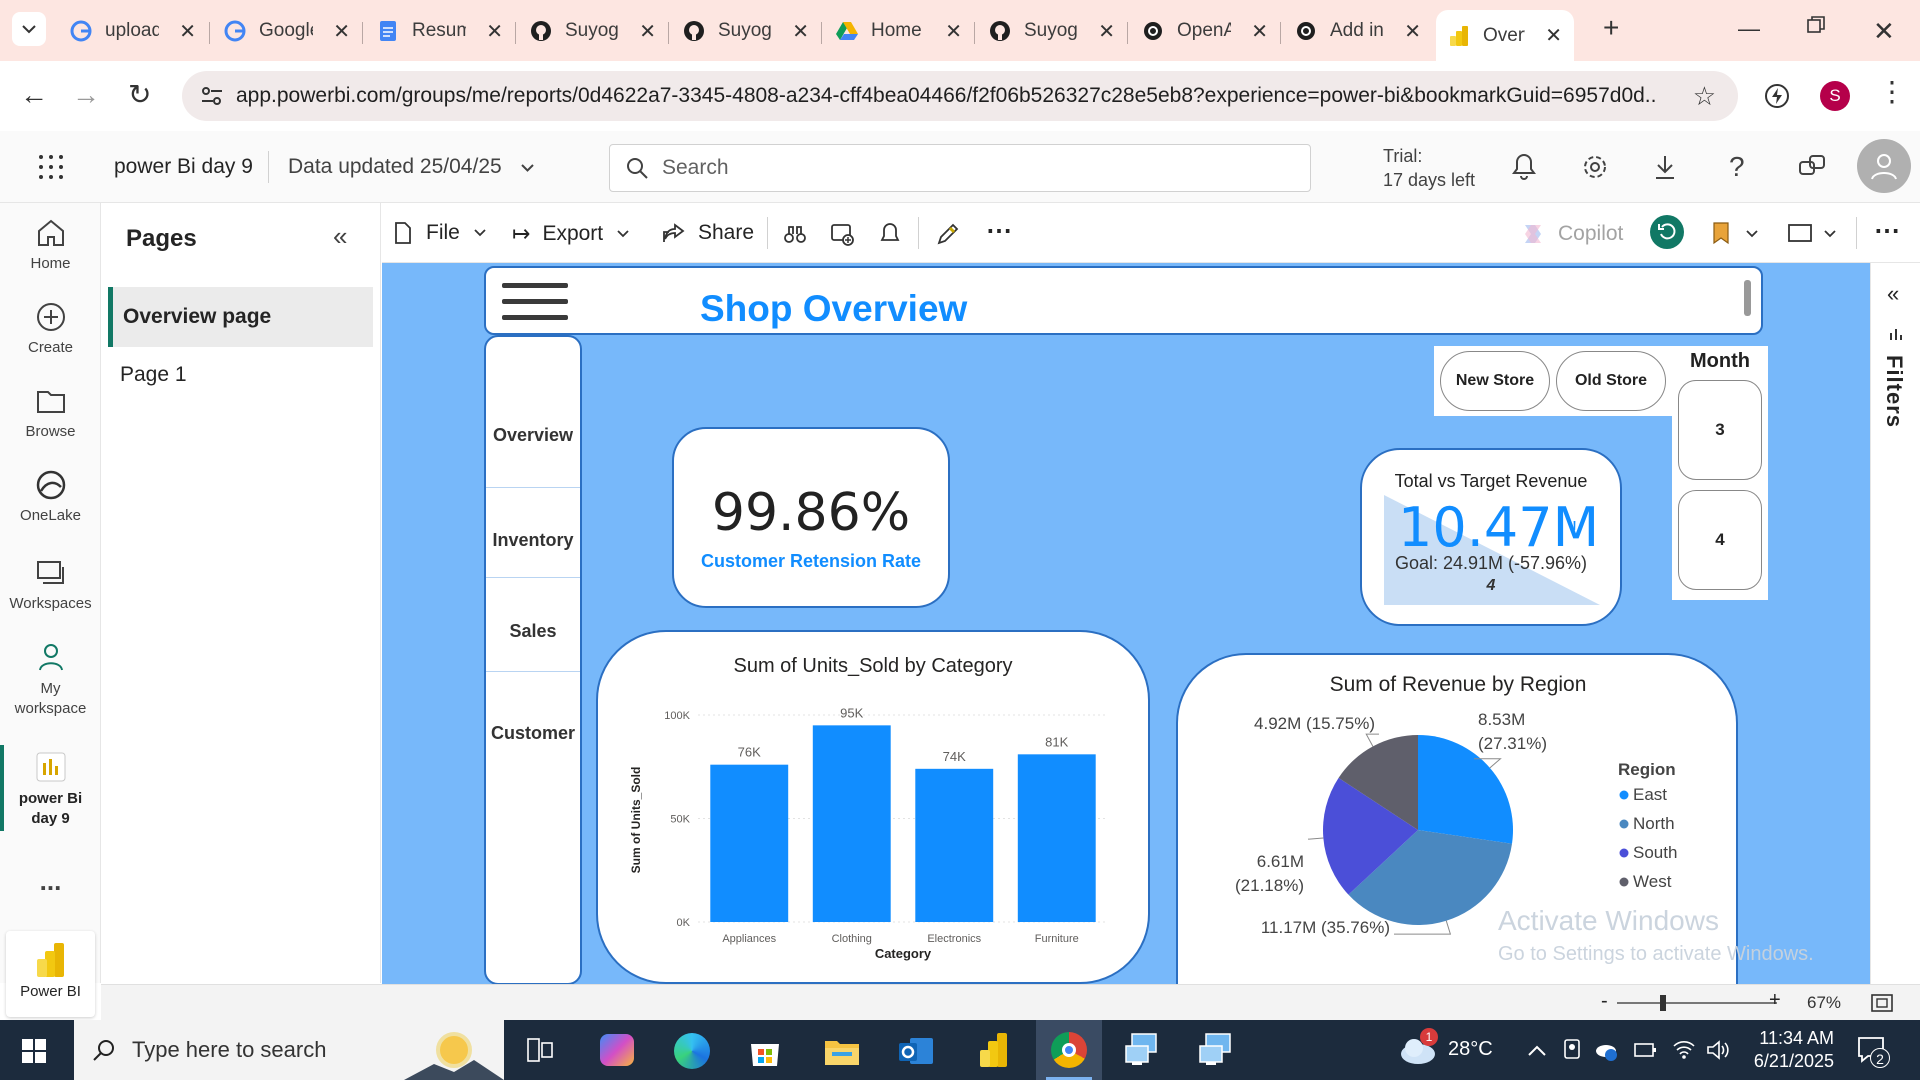 The width and height of the screenshot is (1920, 1080). I want to click on zoom-out-button: -, so click(1604, 1001).